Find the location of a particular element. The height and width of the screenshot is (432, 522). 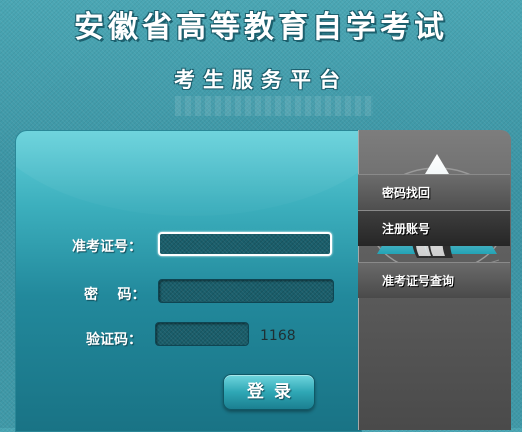

site-subtitle: 考生服务平台 is located at coordinates (261, 80).